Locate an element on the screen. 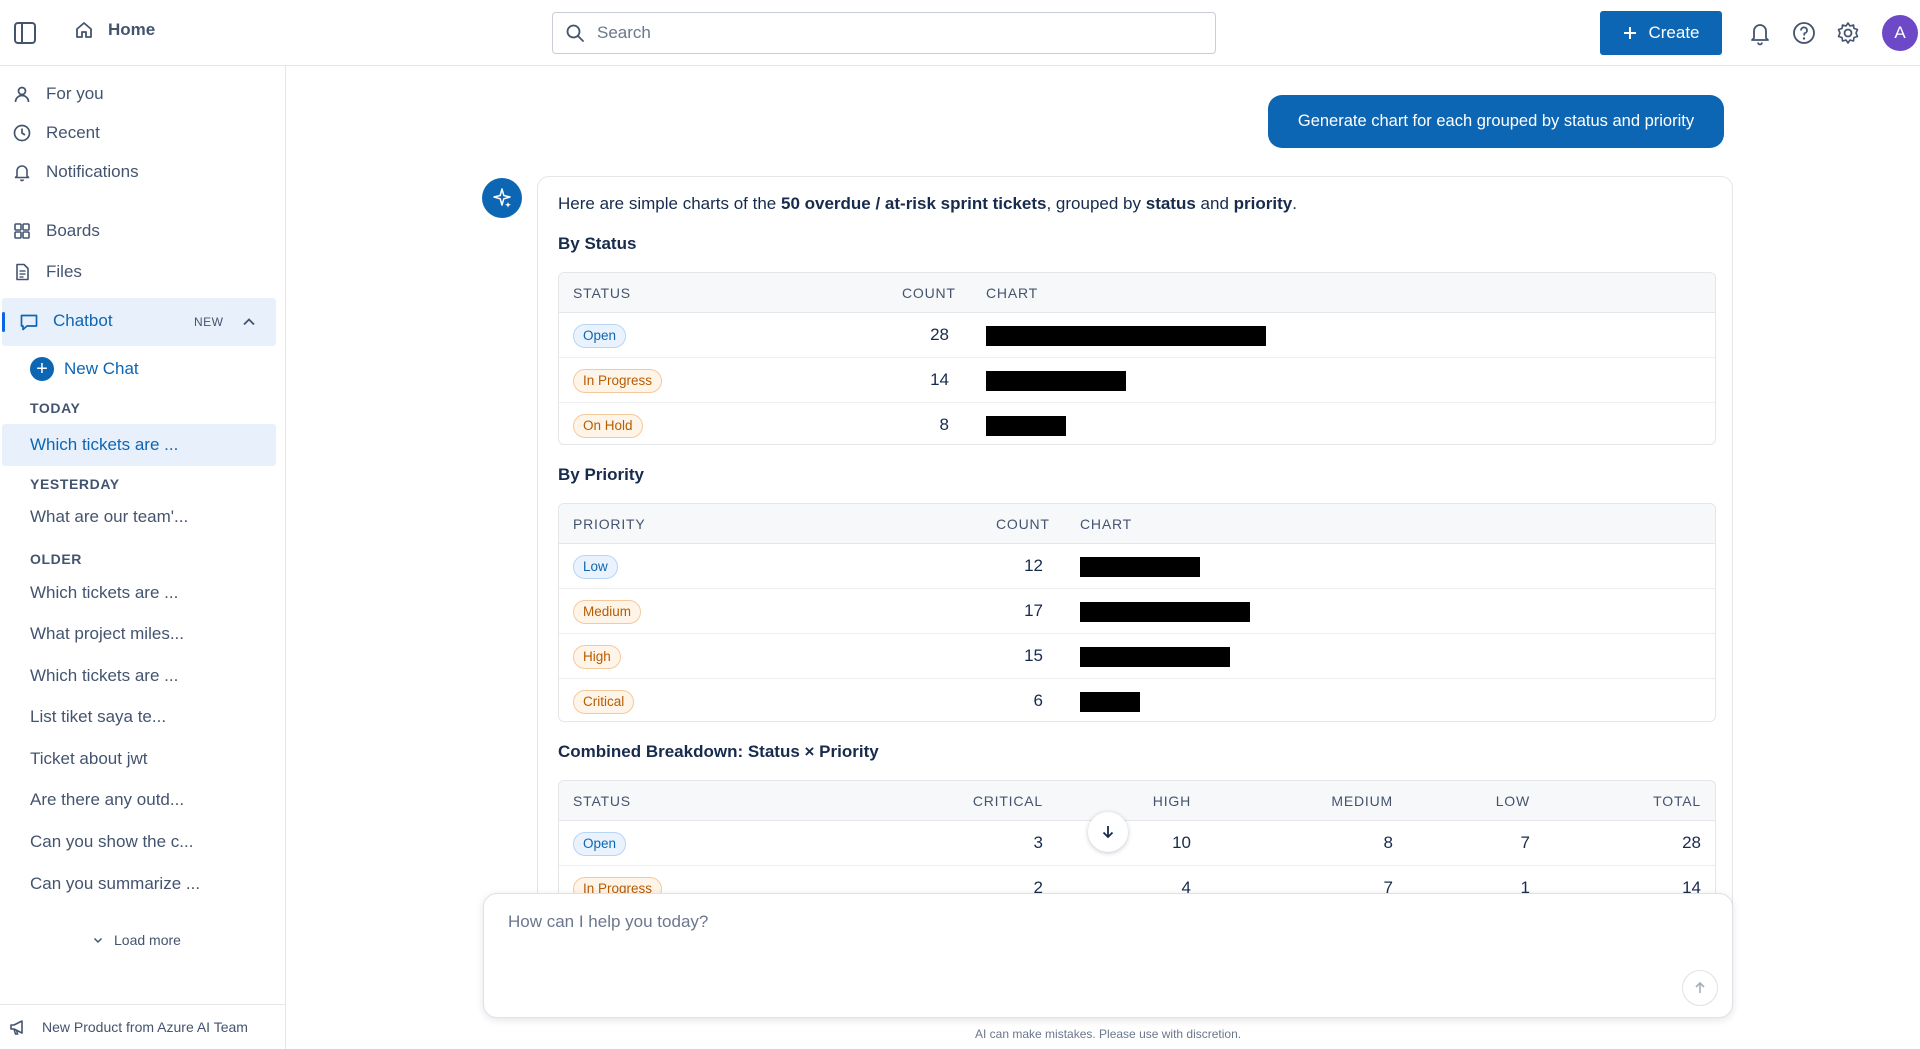 This screenshot has height=1049, width=1920. priority-badge: High is located at coordinates (597, 657).